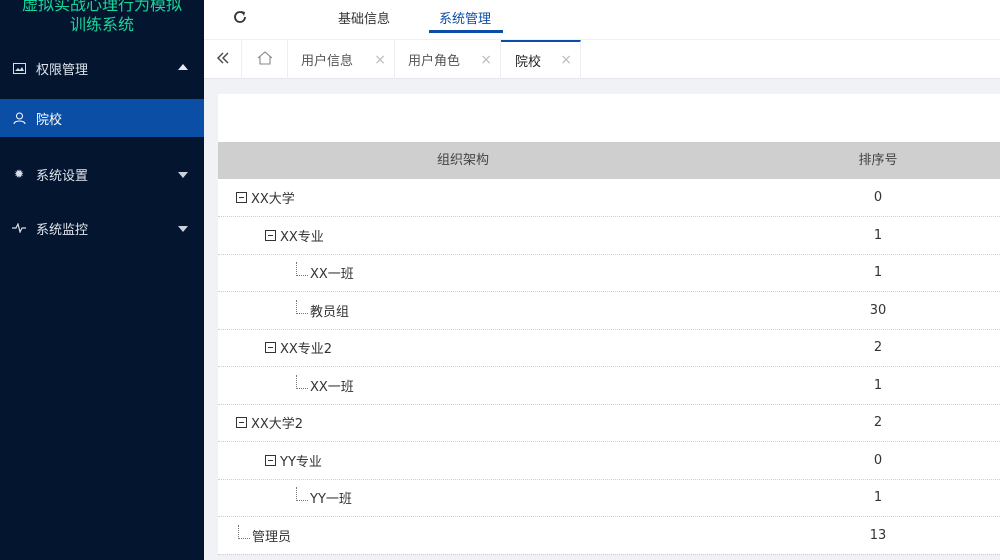  Describe the element at coordinates (609, 348) in the screenshot. I see `table-row: XX专业2 2` at that location.